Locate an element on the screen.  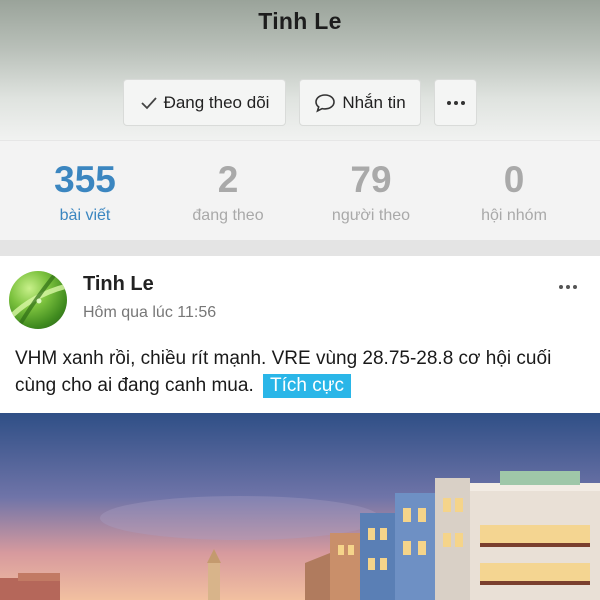
more-options-button is located at coordinates (455, 102).